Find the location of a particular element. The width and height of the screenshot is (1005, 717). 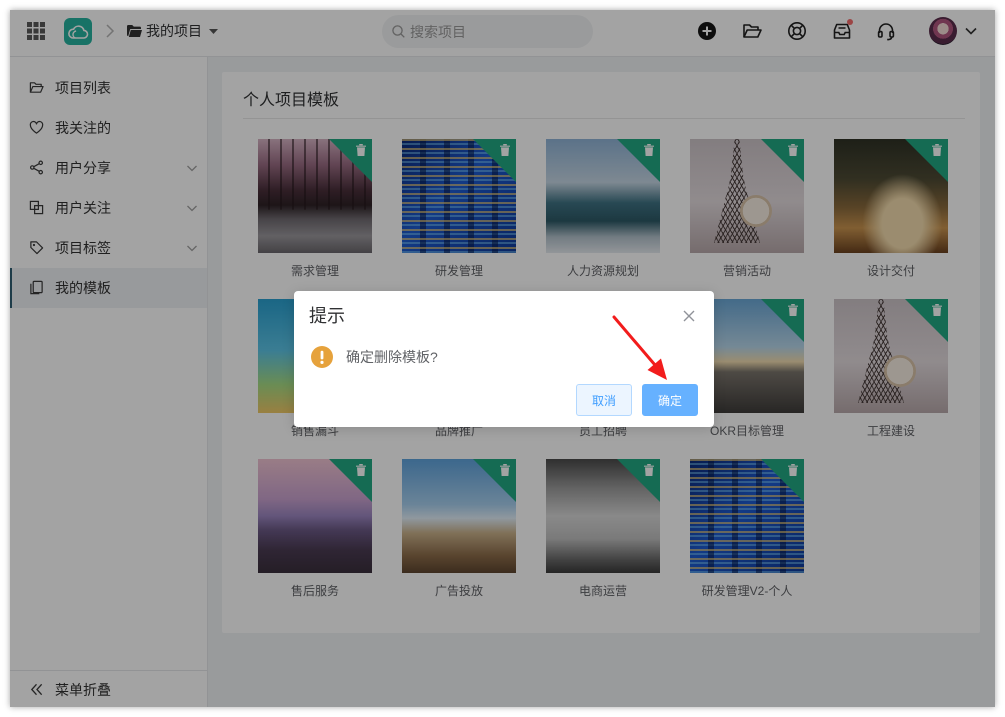

dialog-message: 确定删除模板? is located at coordinates (392, 357).